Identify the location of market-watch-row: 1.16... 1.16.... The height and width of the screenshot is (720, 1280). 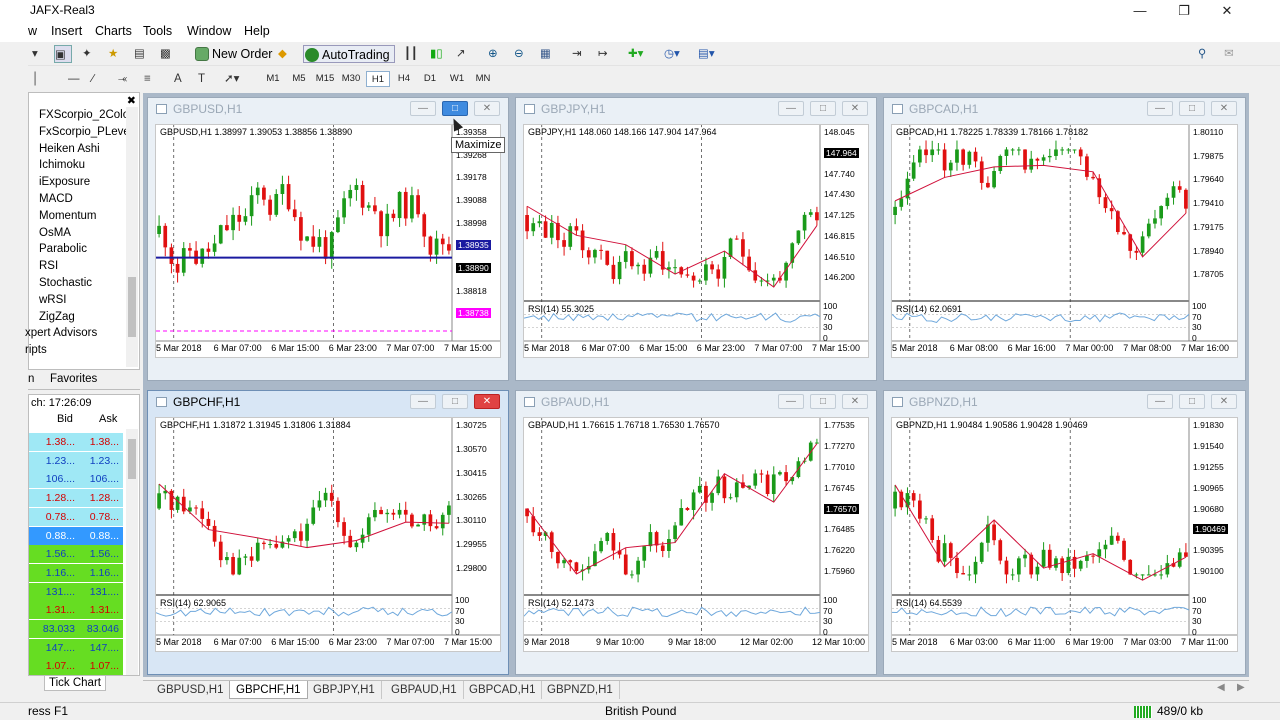
(76, 572).